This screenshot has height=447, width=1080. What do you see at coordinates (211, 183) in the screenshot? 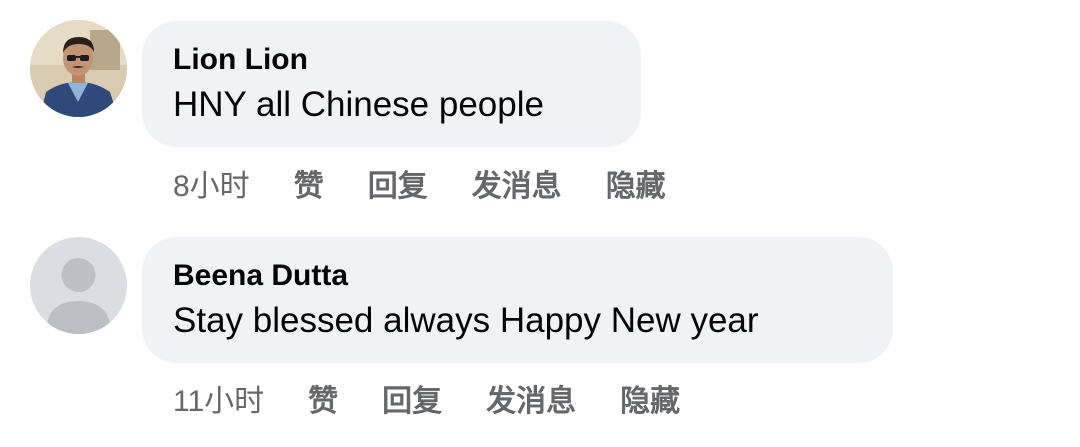
I see `comment-timestamp: 8小时` at bounding box center [211, 183].